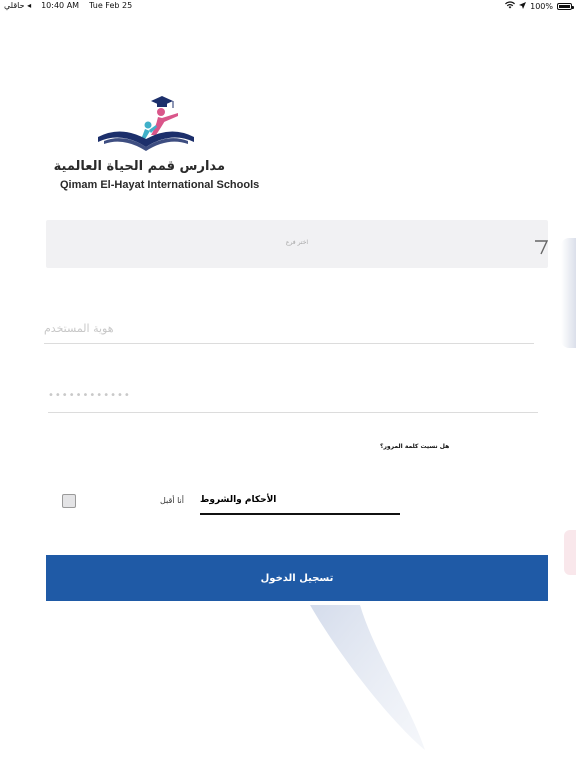 This screenshot has height=768, width=576. I want to click on battery-percent: 100%, so click(541, 6).